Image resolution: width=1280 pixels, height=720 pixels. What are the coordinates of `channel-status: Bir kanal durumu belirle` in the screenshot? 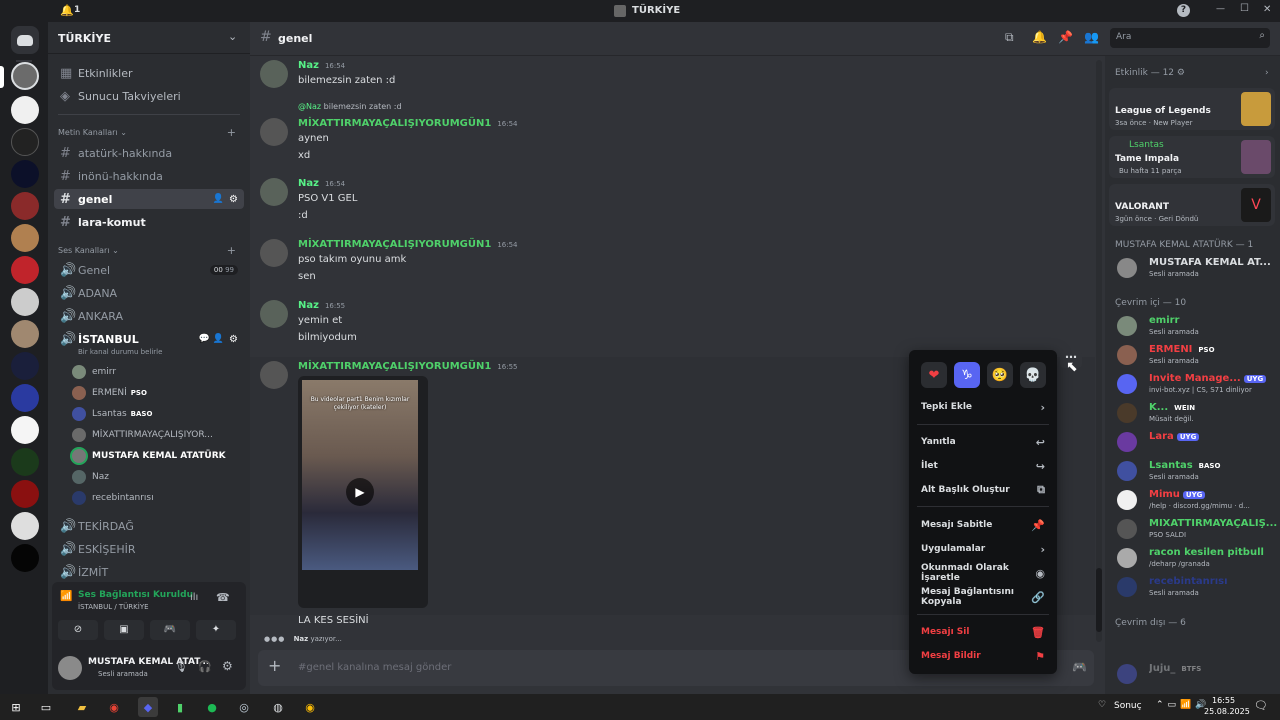 It's located at (120, 352).